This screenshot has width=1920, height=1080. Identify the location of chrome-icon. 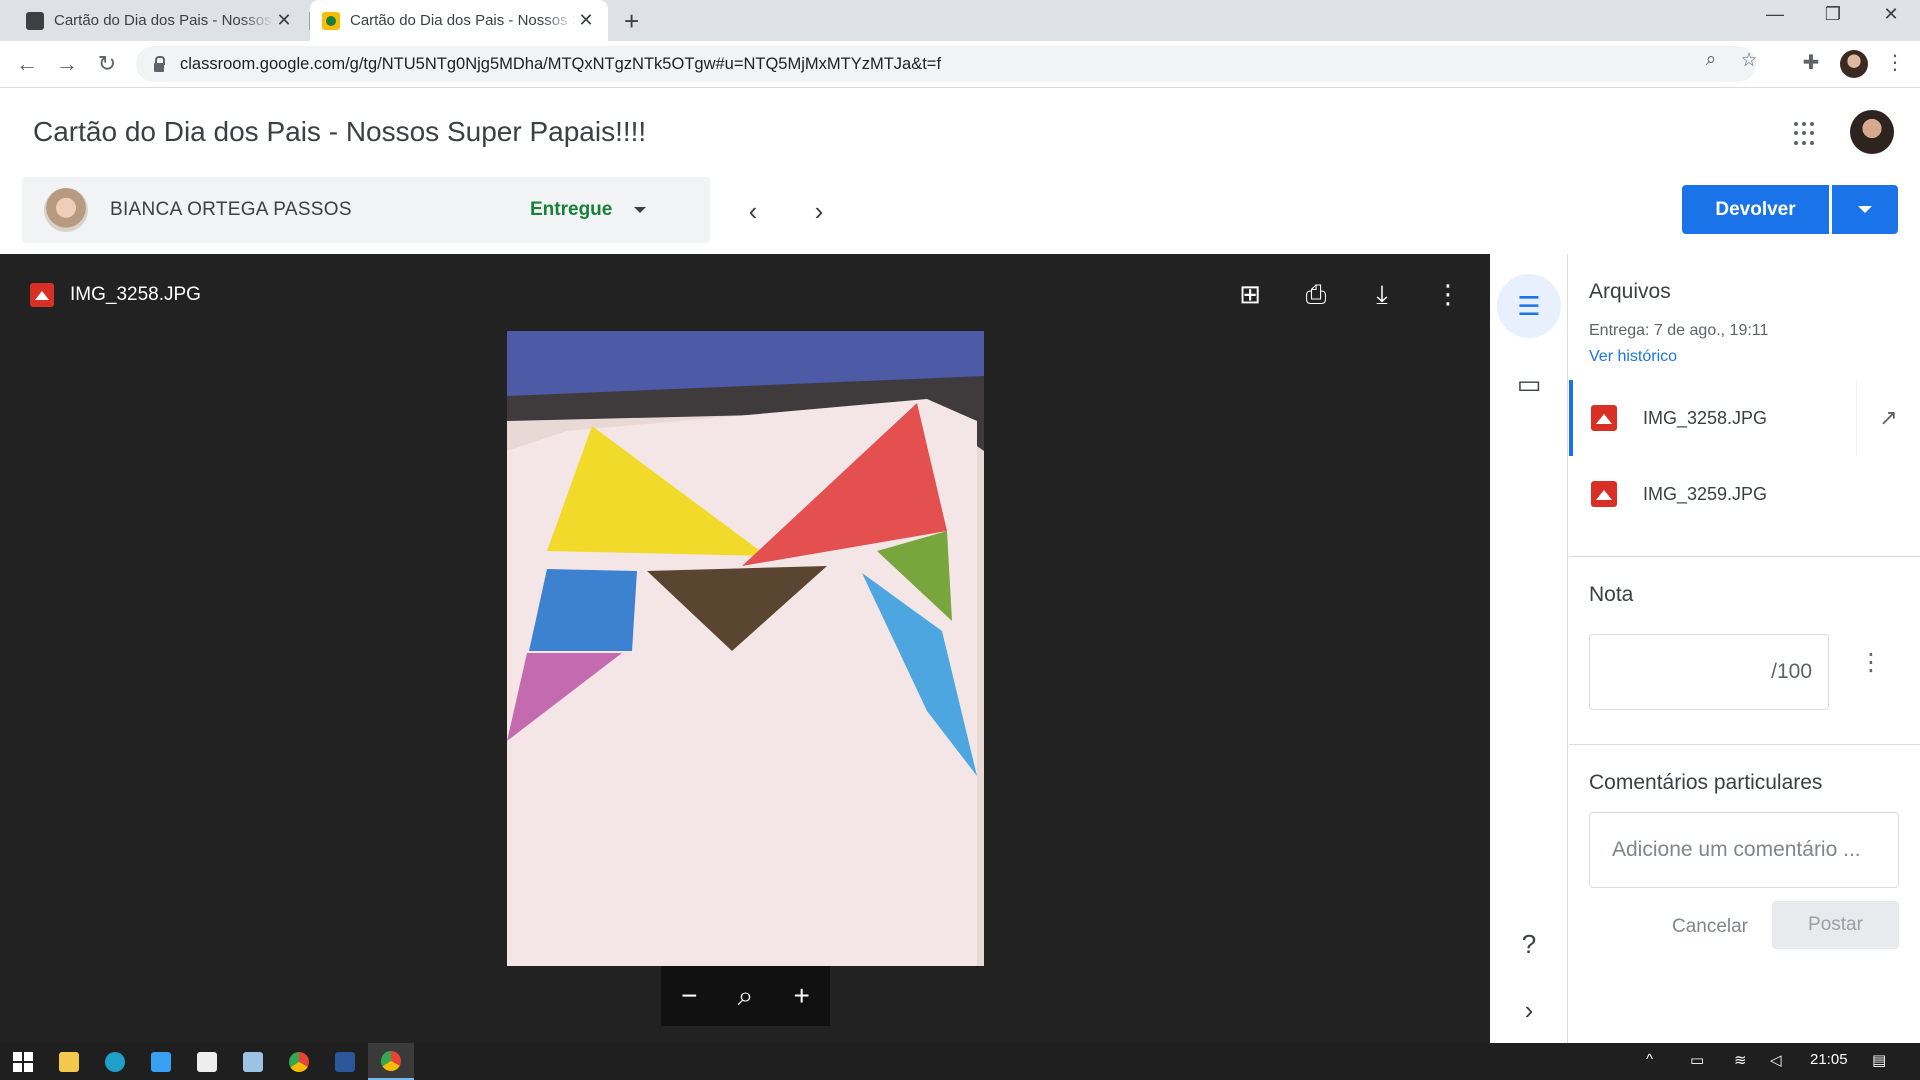
(299, 1061).